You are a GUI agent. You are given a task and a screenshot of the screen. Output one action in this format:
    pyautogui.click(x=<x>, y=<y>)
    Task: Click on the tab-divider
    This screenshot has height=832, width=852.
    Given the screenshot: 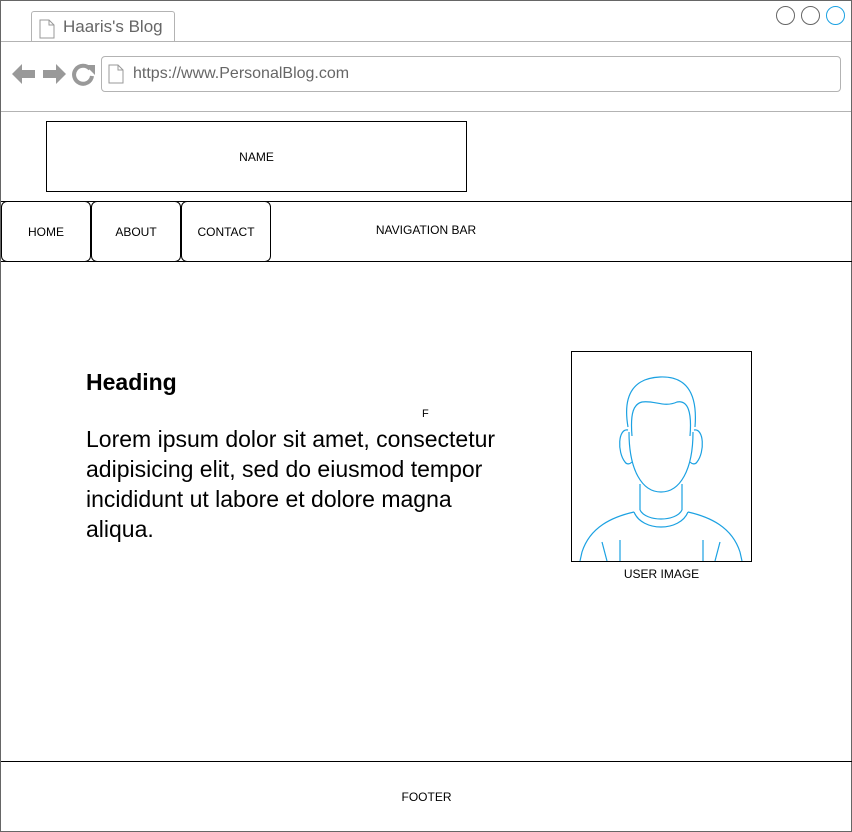 What is the action you would take?
    pyautogui.click(x=426, y=41)
    